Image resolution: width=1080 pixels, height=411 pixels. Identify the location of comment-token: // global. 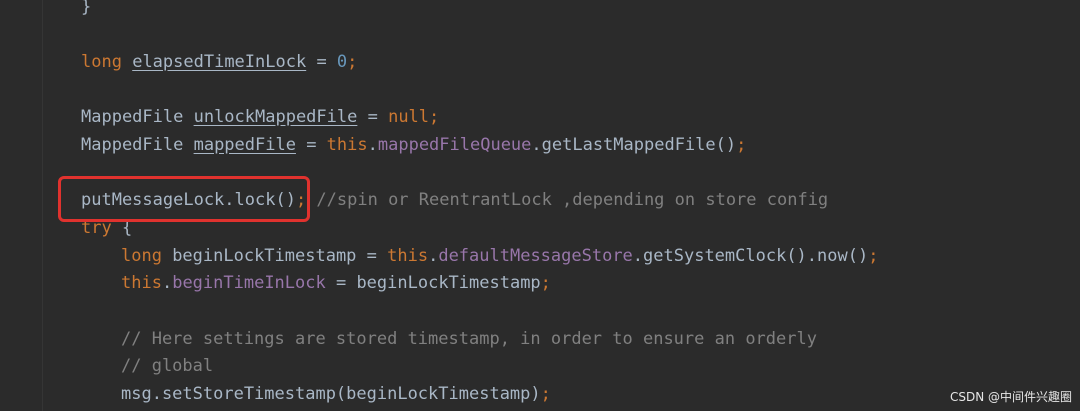
(167, 366).